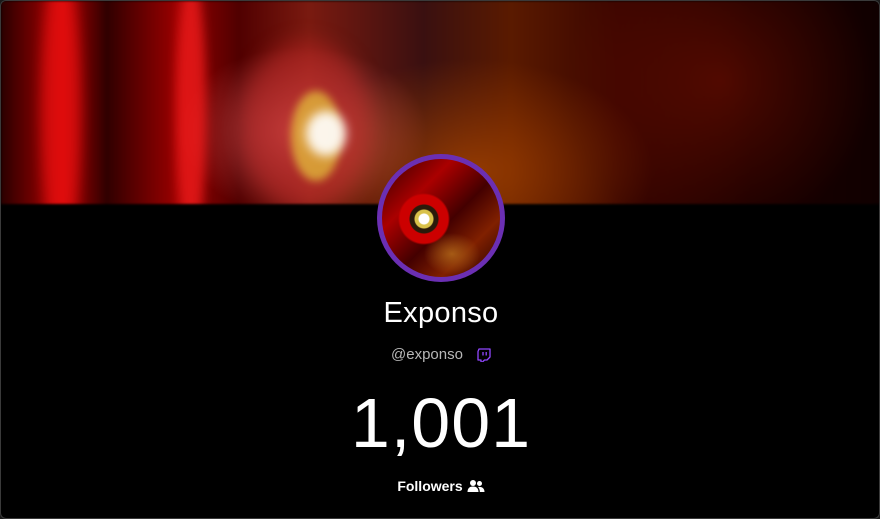  I want to click on followers-label-row: Followers, so click(440, 486).